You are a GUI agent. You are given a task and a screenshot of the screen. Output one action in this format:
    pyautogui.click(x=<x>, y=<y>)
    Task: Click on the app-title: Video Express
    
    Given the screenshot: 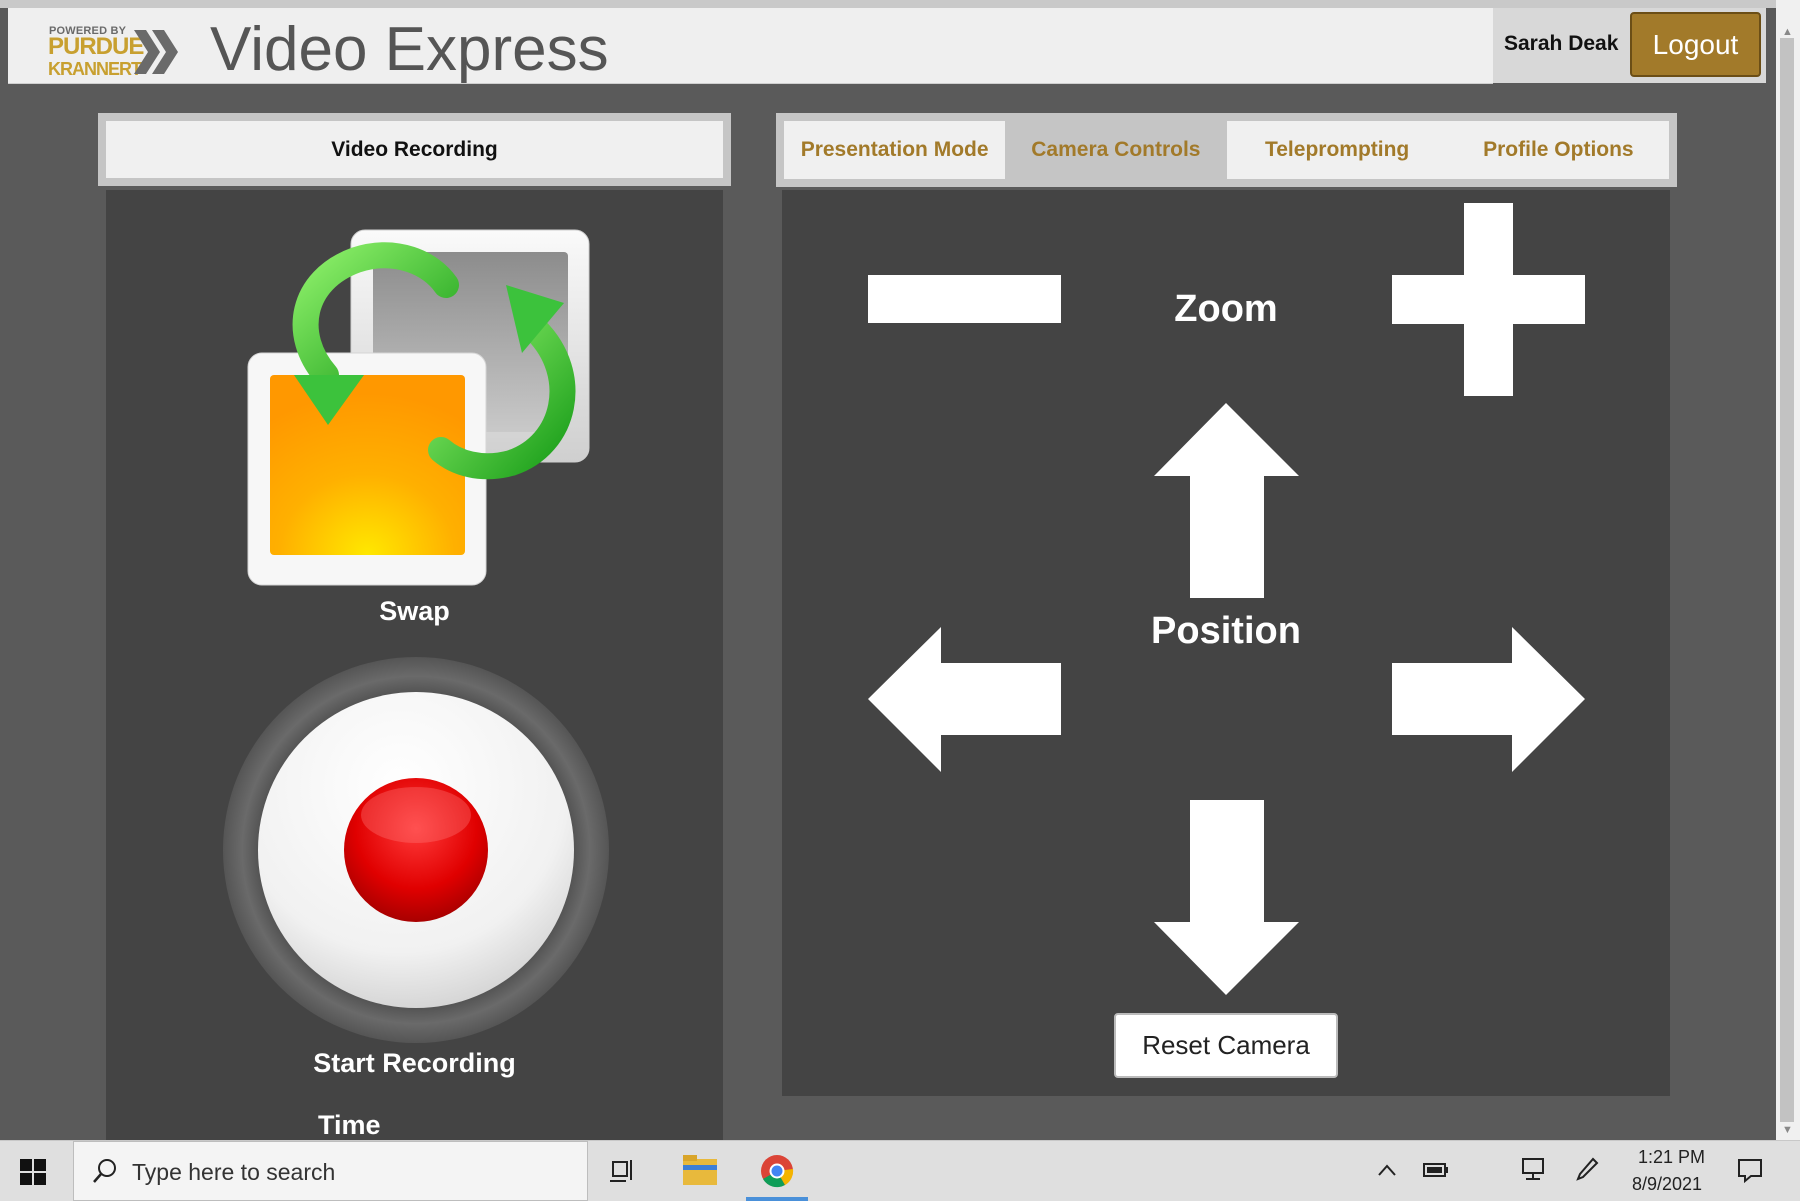 What is the action you would take?
    pyautogui.click(x=409, y=49)
    